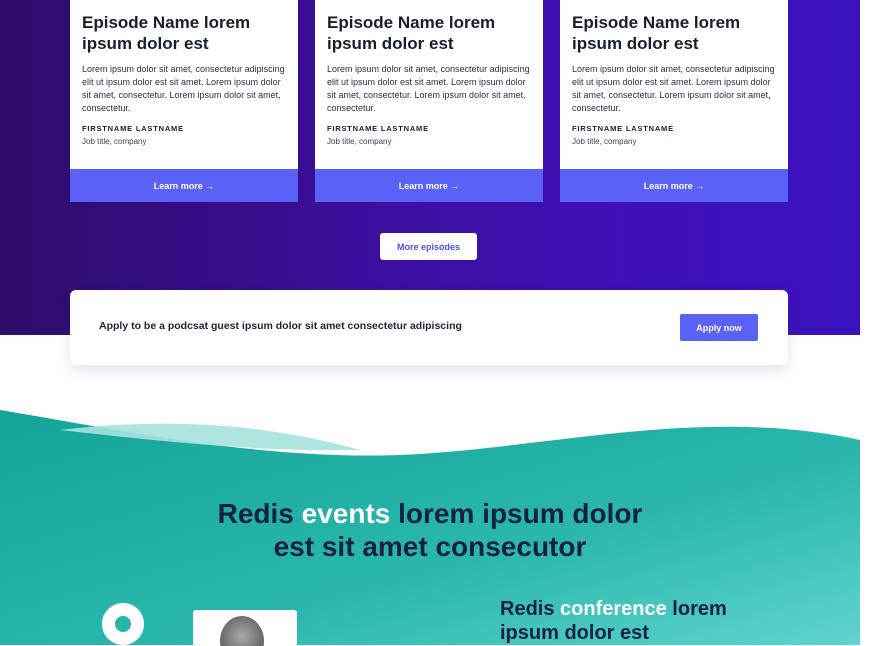  Describe the element at coordinates (574, 633) in the screenshot. I see `conference-heading-line2: ipsum dolor est` at that location.